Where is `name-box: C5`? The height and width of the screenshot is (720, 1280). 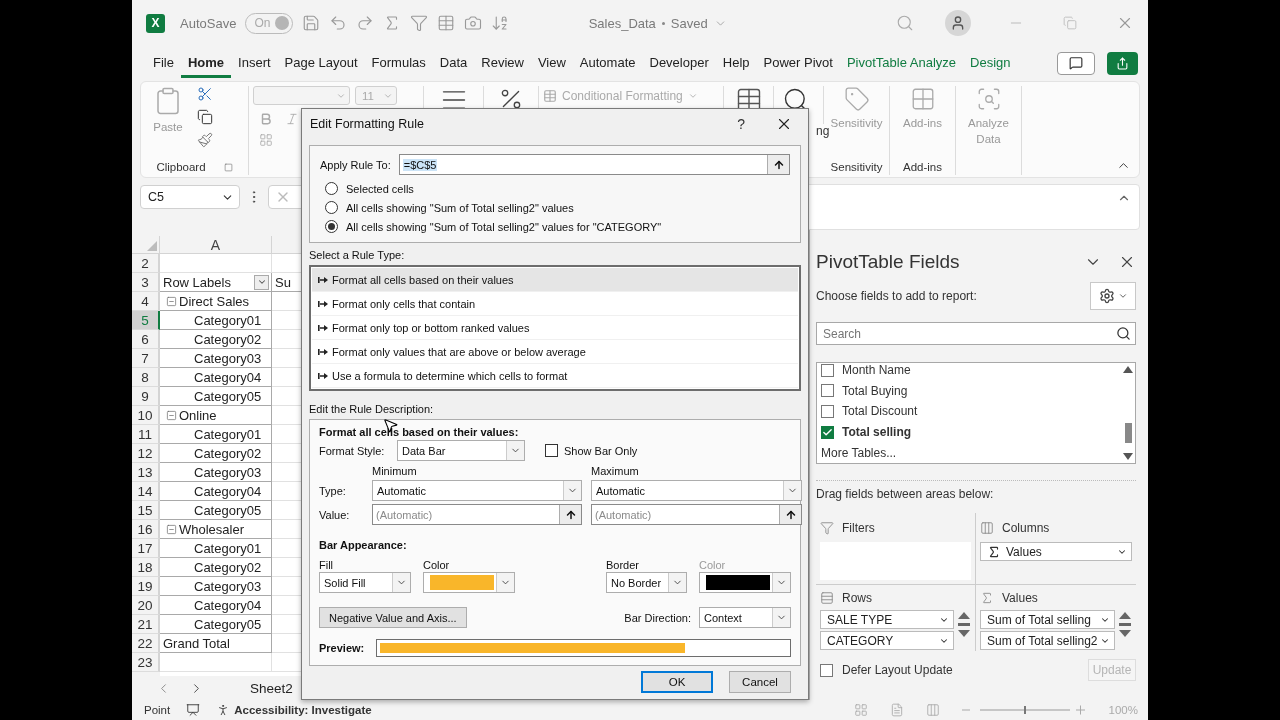
name-box: C5 is located at coordinates (190, 197).